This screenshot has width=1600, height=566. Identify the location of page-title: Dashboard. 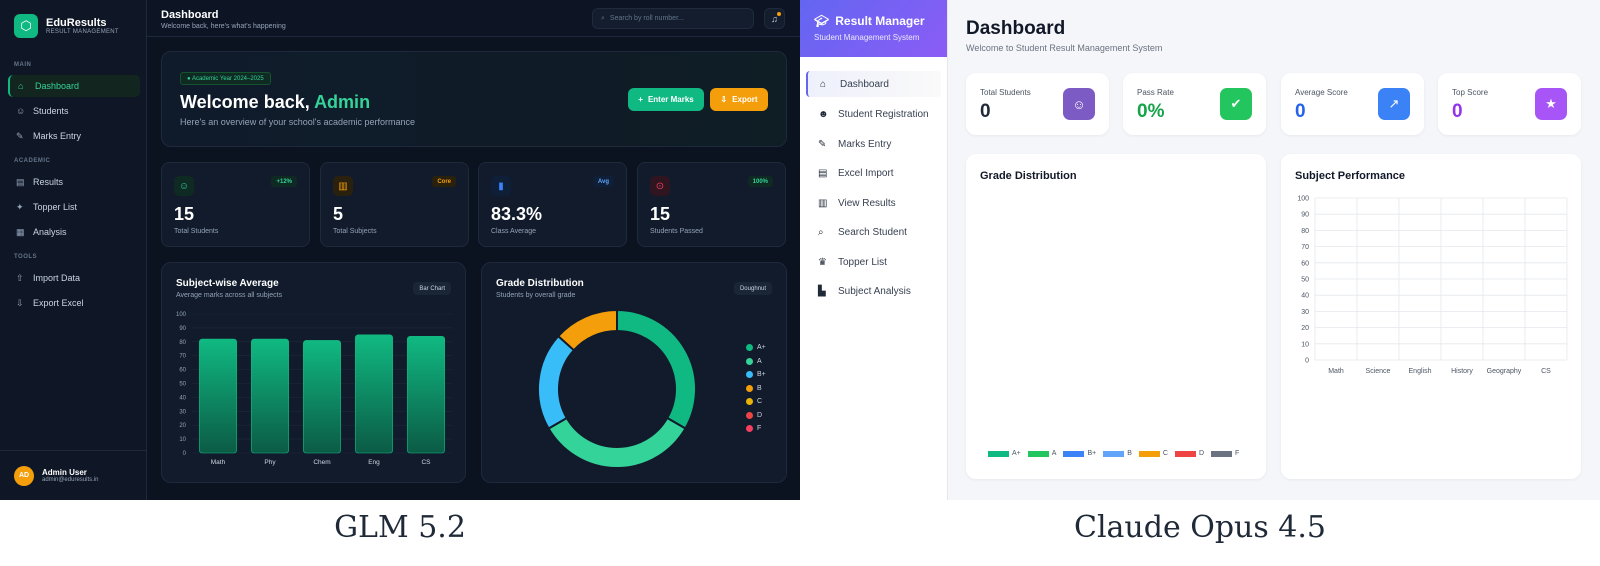
(1016, 28).